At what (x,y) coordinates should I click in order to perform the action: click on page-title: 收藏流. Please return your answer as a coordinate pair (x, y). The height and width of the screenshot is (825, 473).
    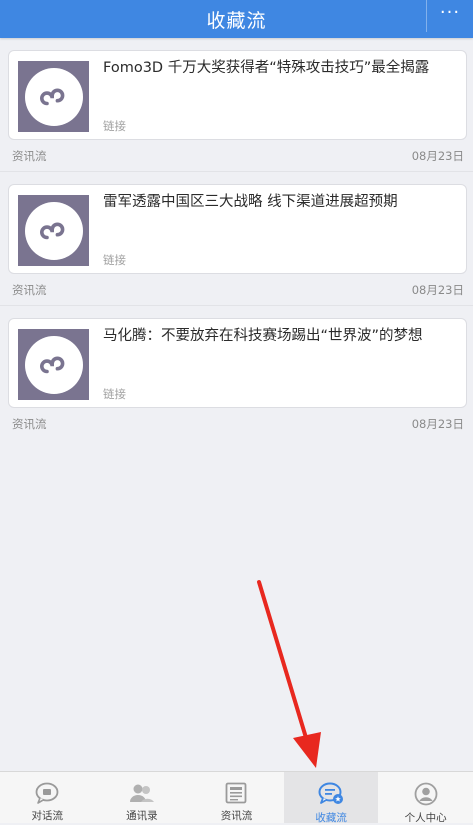
    Looking at the image, I should click on (236, 20).